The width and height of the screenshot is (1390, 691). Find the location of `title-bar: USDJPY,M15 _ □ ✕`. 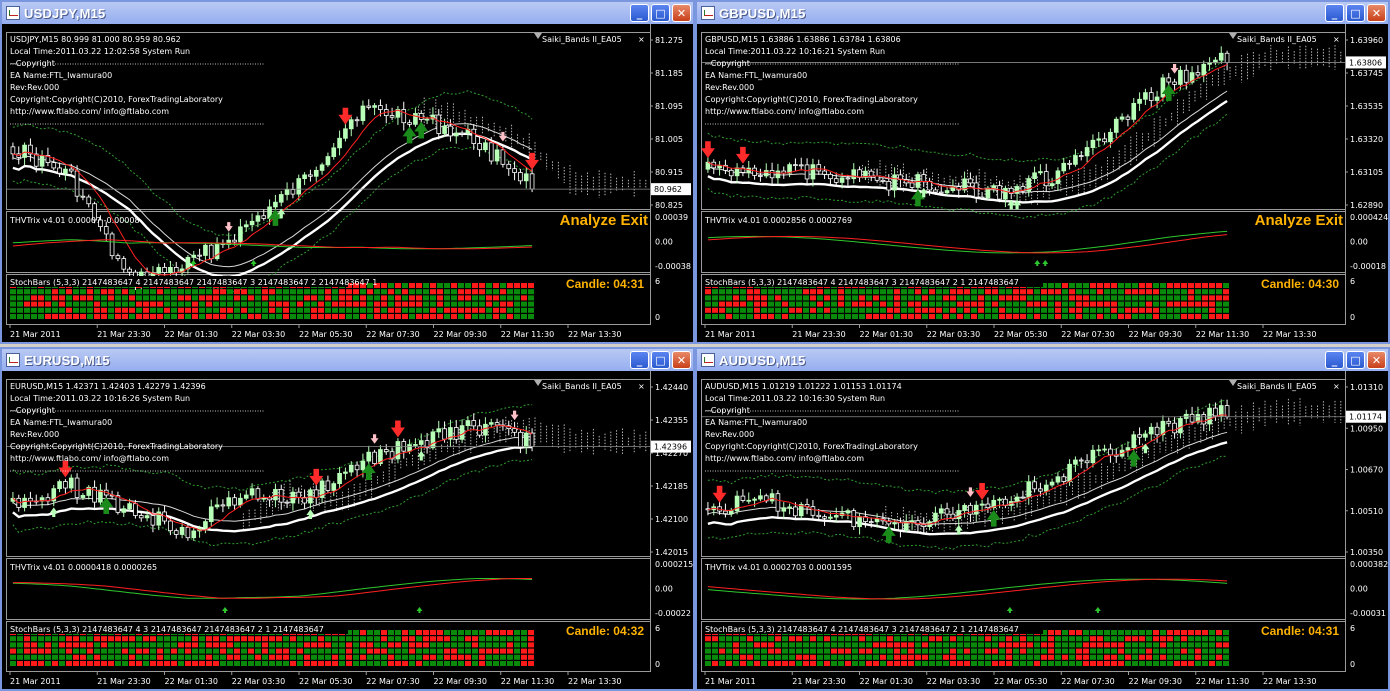

title-bar: USDJPY,M15 _ □ ✕ is located at coordinates (347, 13).